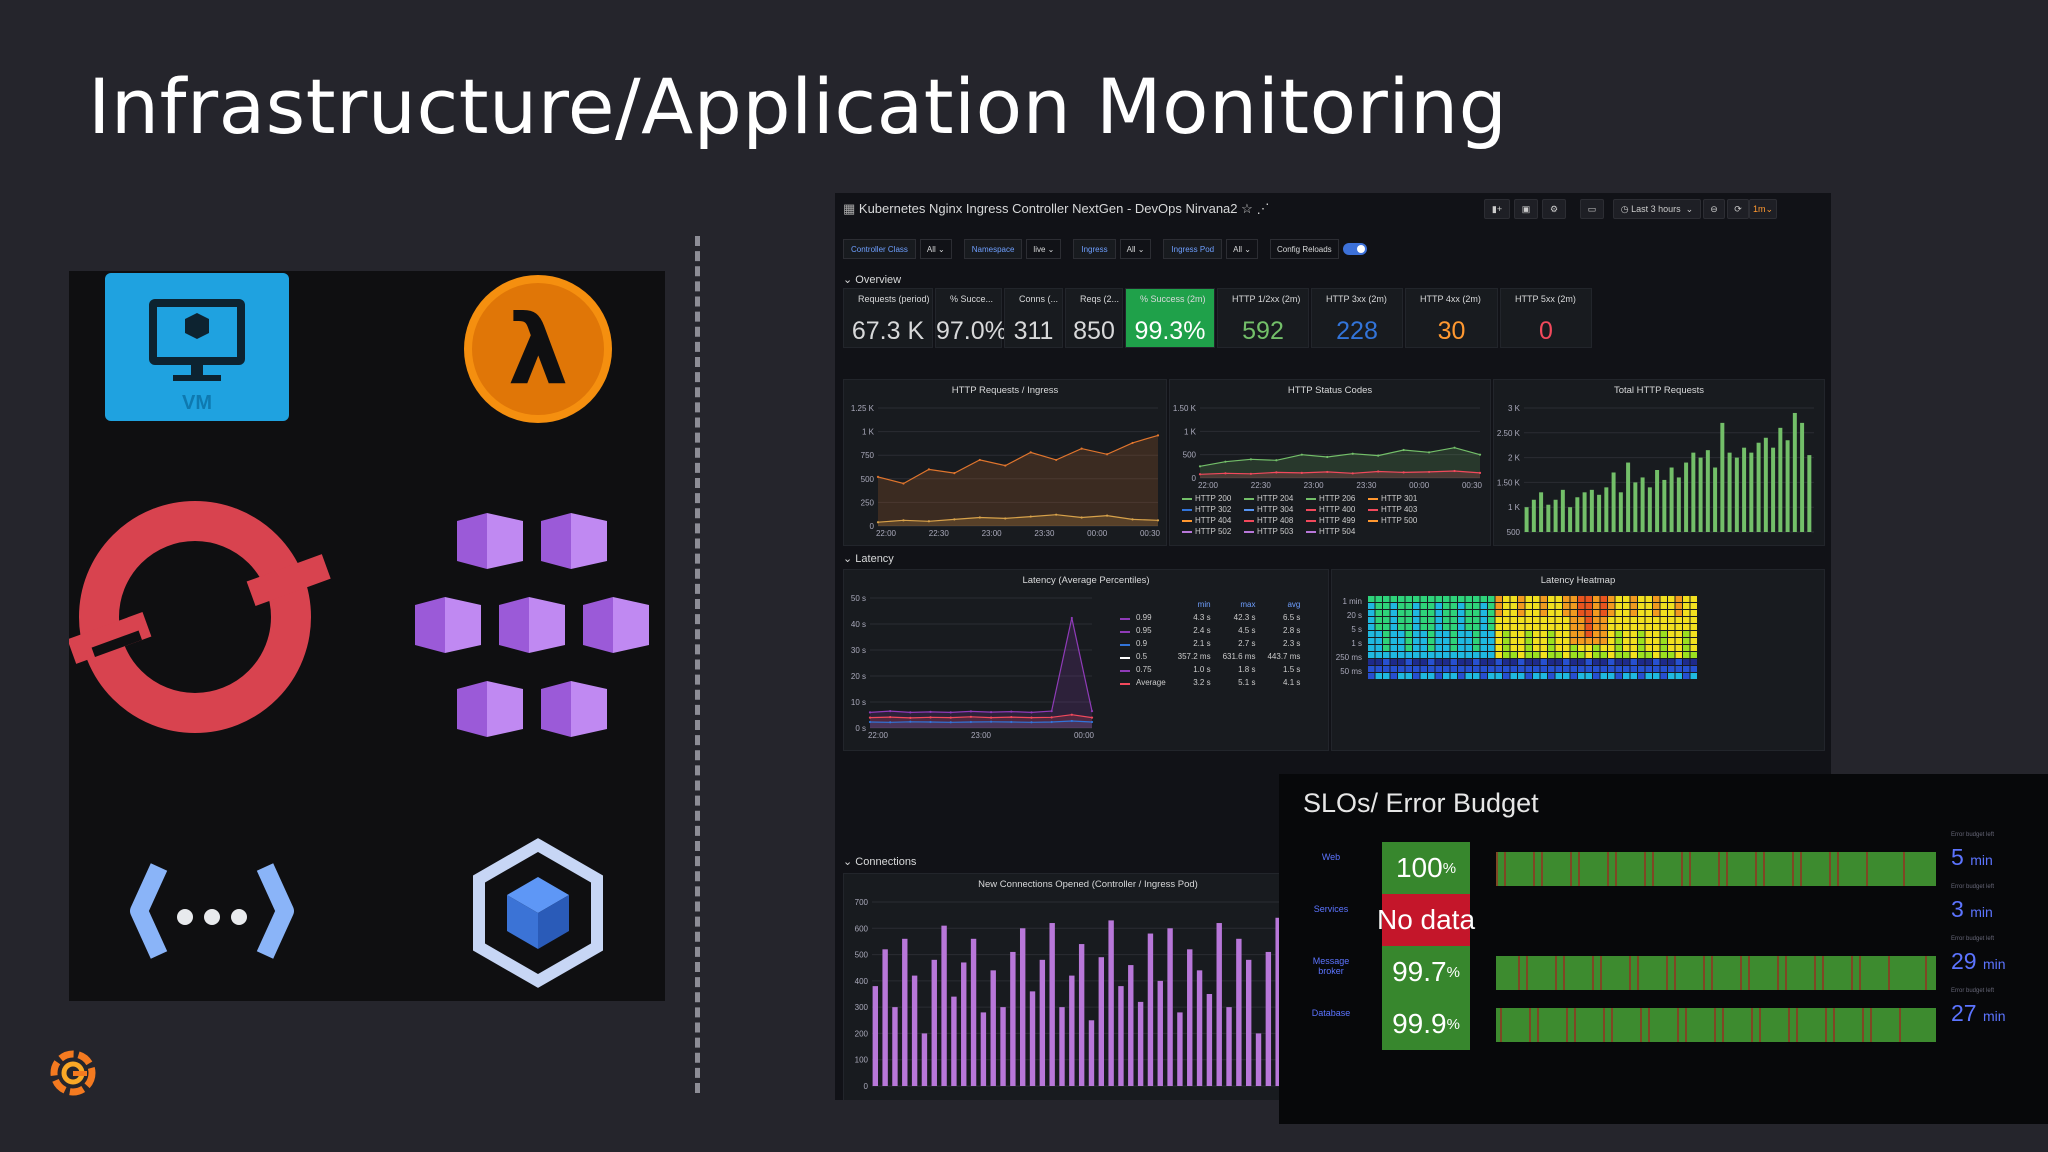 The height and width of the screenshot is (1152, 2048). Describe the element at coordinates (1018, 480) in the screenshot. I see `series-area` at that location.